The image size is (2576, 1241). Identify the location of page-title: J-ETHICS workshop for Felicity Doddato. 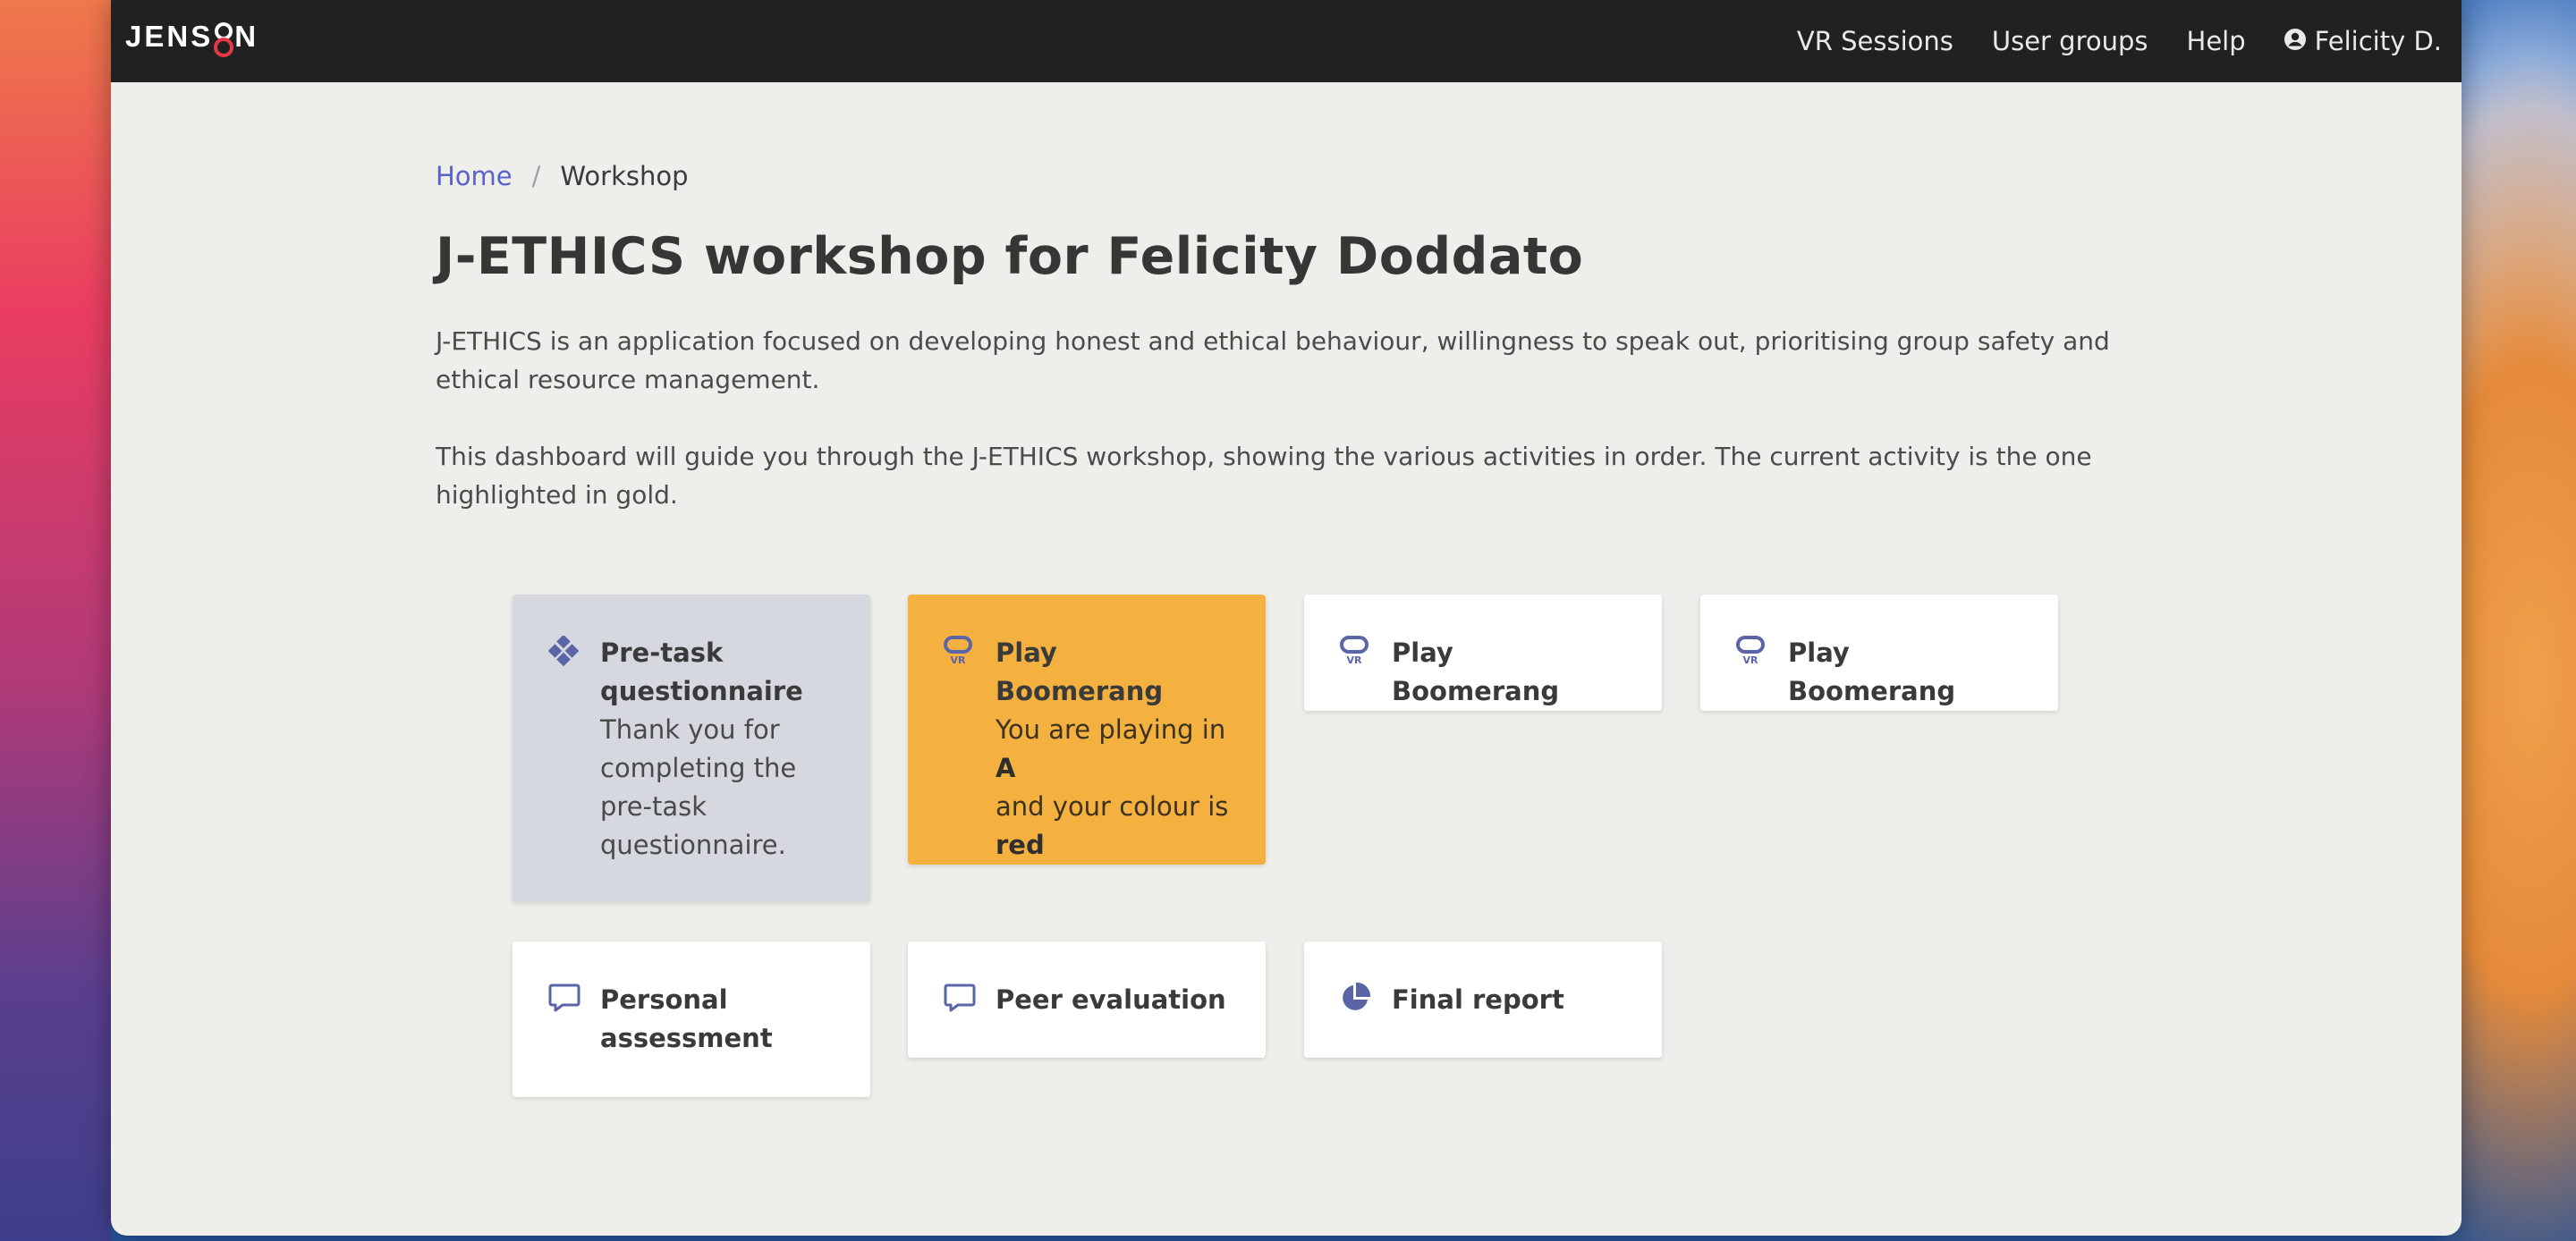
(1010, 256).